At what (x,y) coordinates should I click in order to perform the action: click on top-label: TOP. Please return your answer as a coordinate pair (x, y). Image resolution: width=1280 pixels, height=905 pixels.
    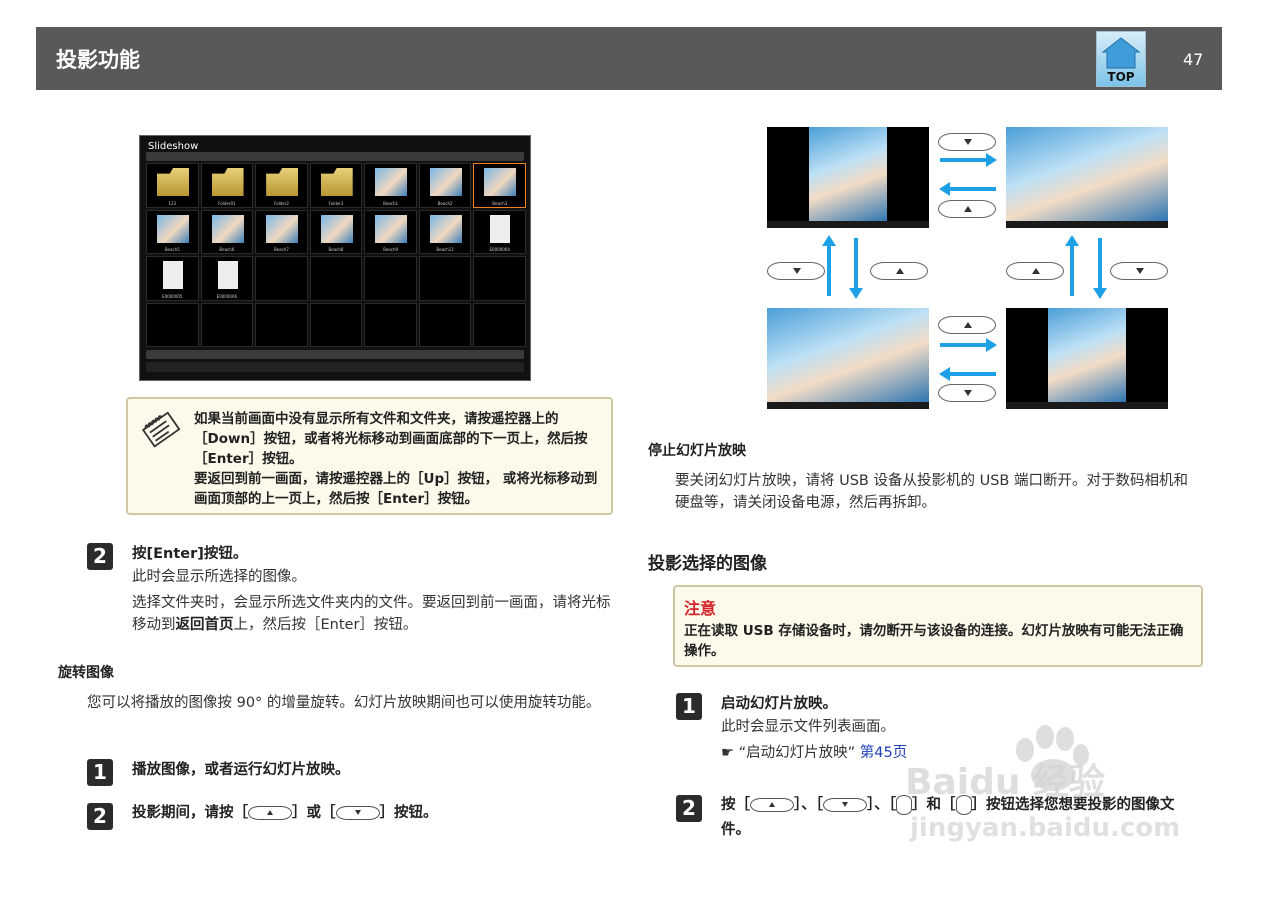
    Looking at the image, I should click on (1121, 77).